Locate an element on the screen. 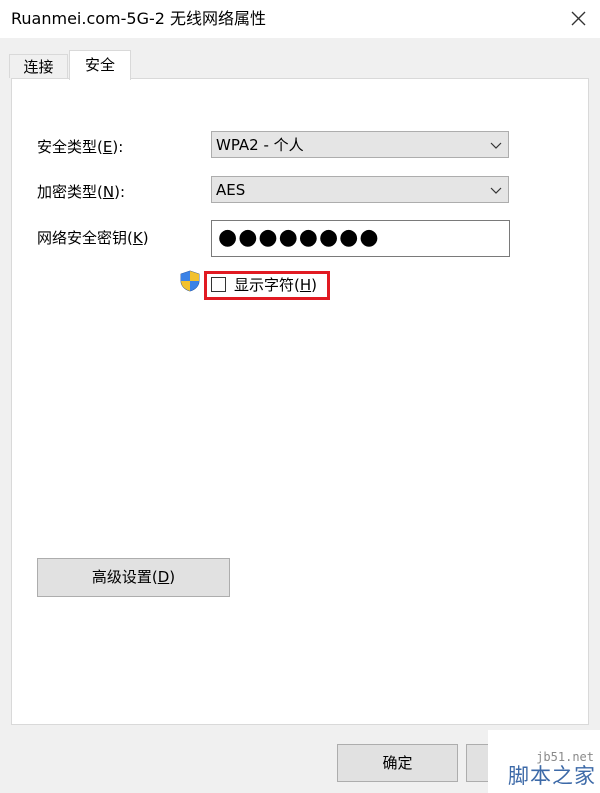 This screenshot has width=600, height=793. security-type-label: 安全类型(E): is located at coordinates (80, 147).